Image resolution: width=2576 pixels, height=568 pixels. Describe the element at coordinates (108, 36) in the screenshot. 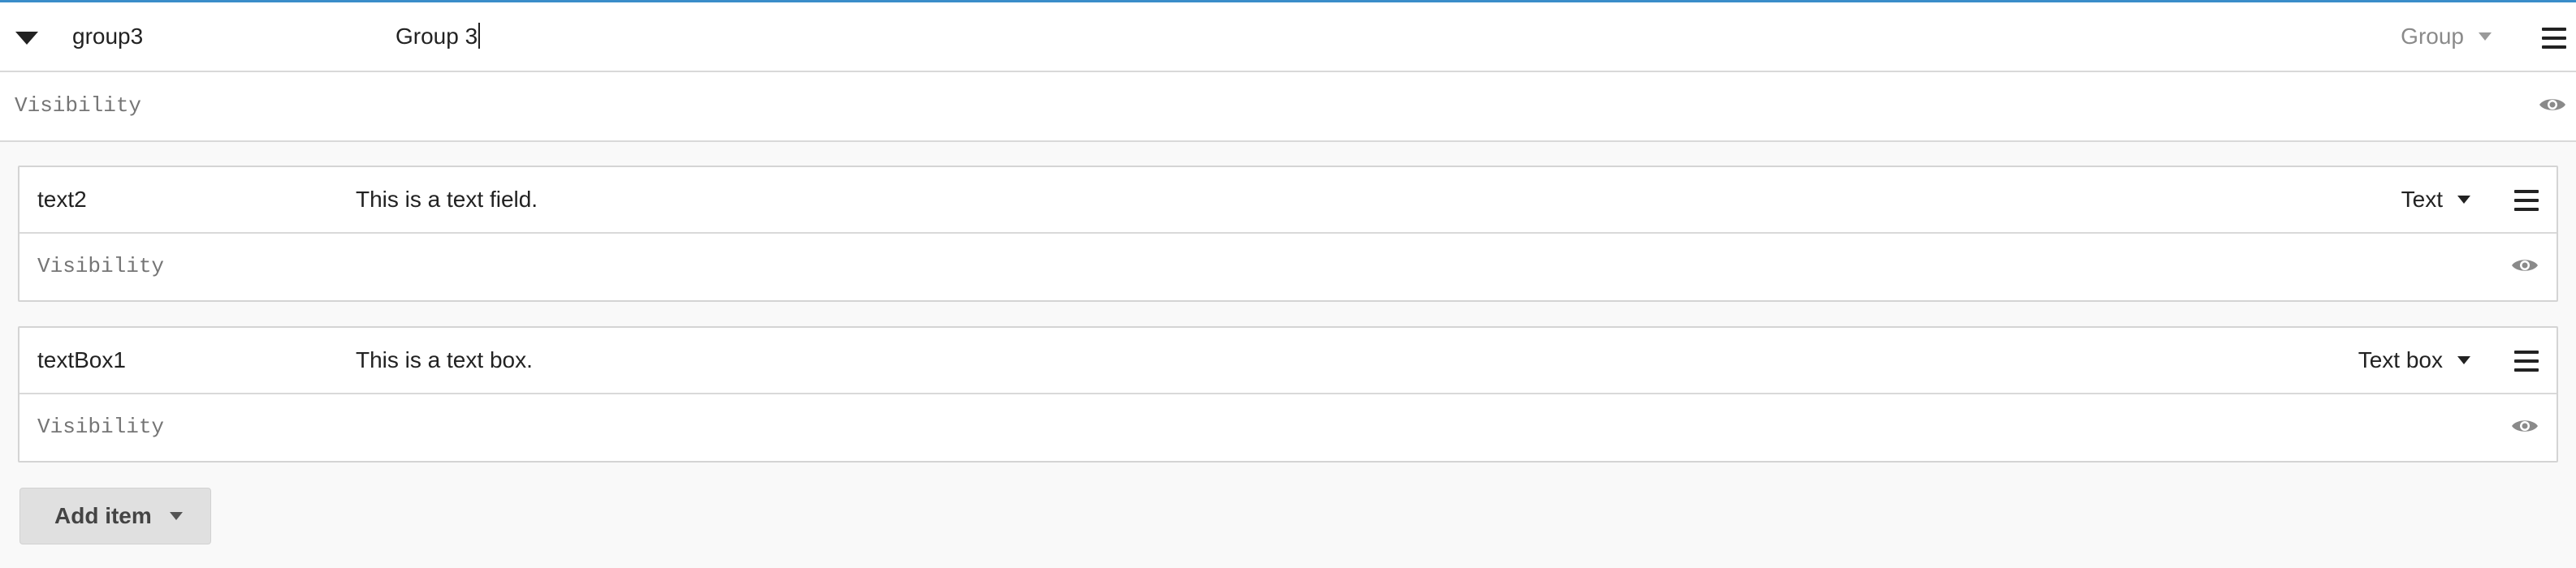

I see `group-name-field: group3` at that location.